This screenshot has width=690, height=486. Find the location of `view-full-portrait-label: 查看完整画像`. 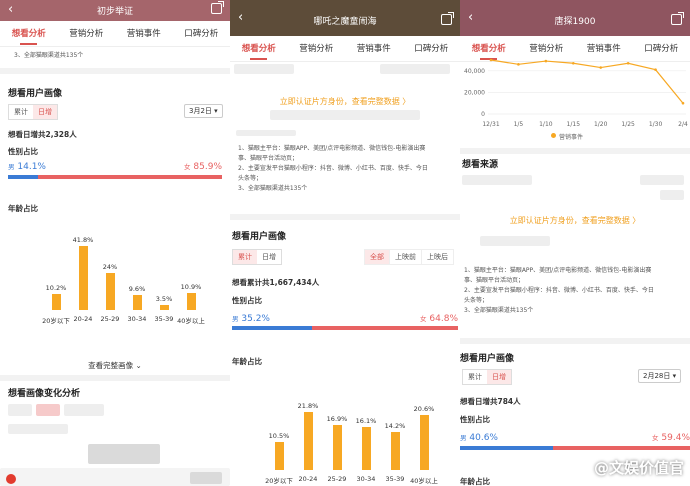

view-full-portrait-label: 查看完整画像 is located at coordinates (111, 365).